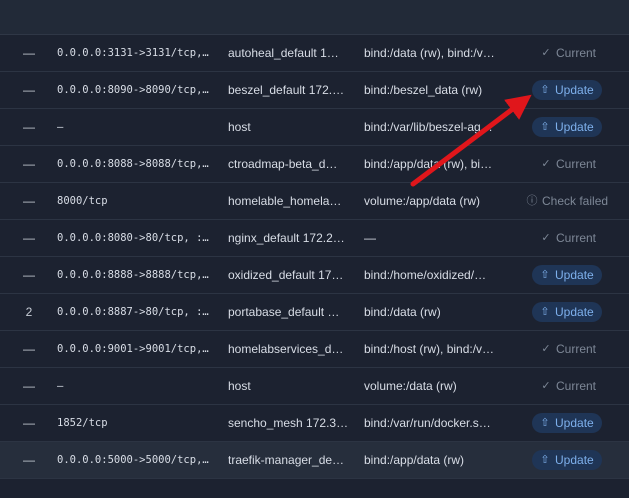  Describe the element at coordinates (532, 201) in the screenshot. I see `info-circle-icon: ⓘ` at that location.